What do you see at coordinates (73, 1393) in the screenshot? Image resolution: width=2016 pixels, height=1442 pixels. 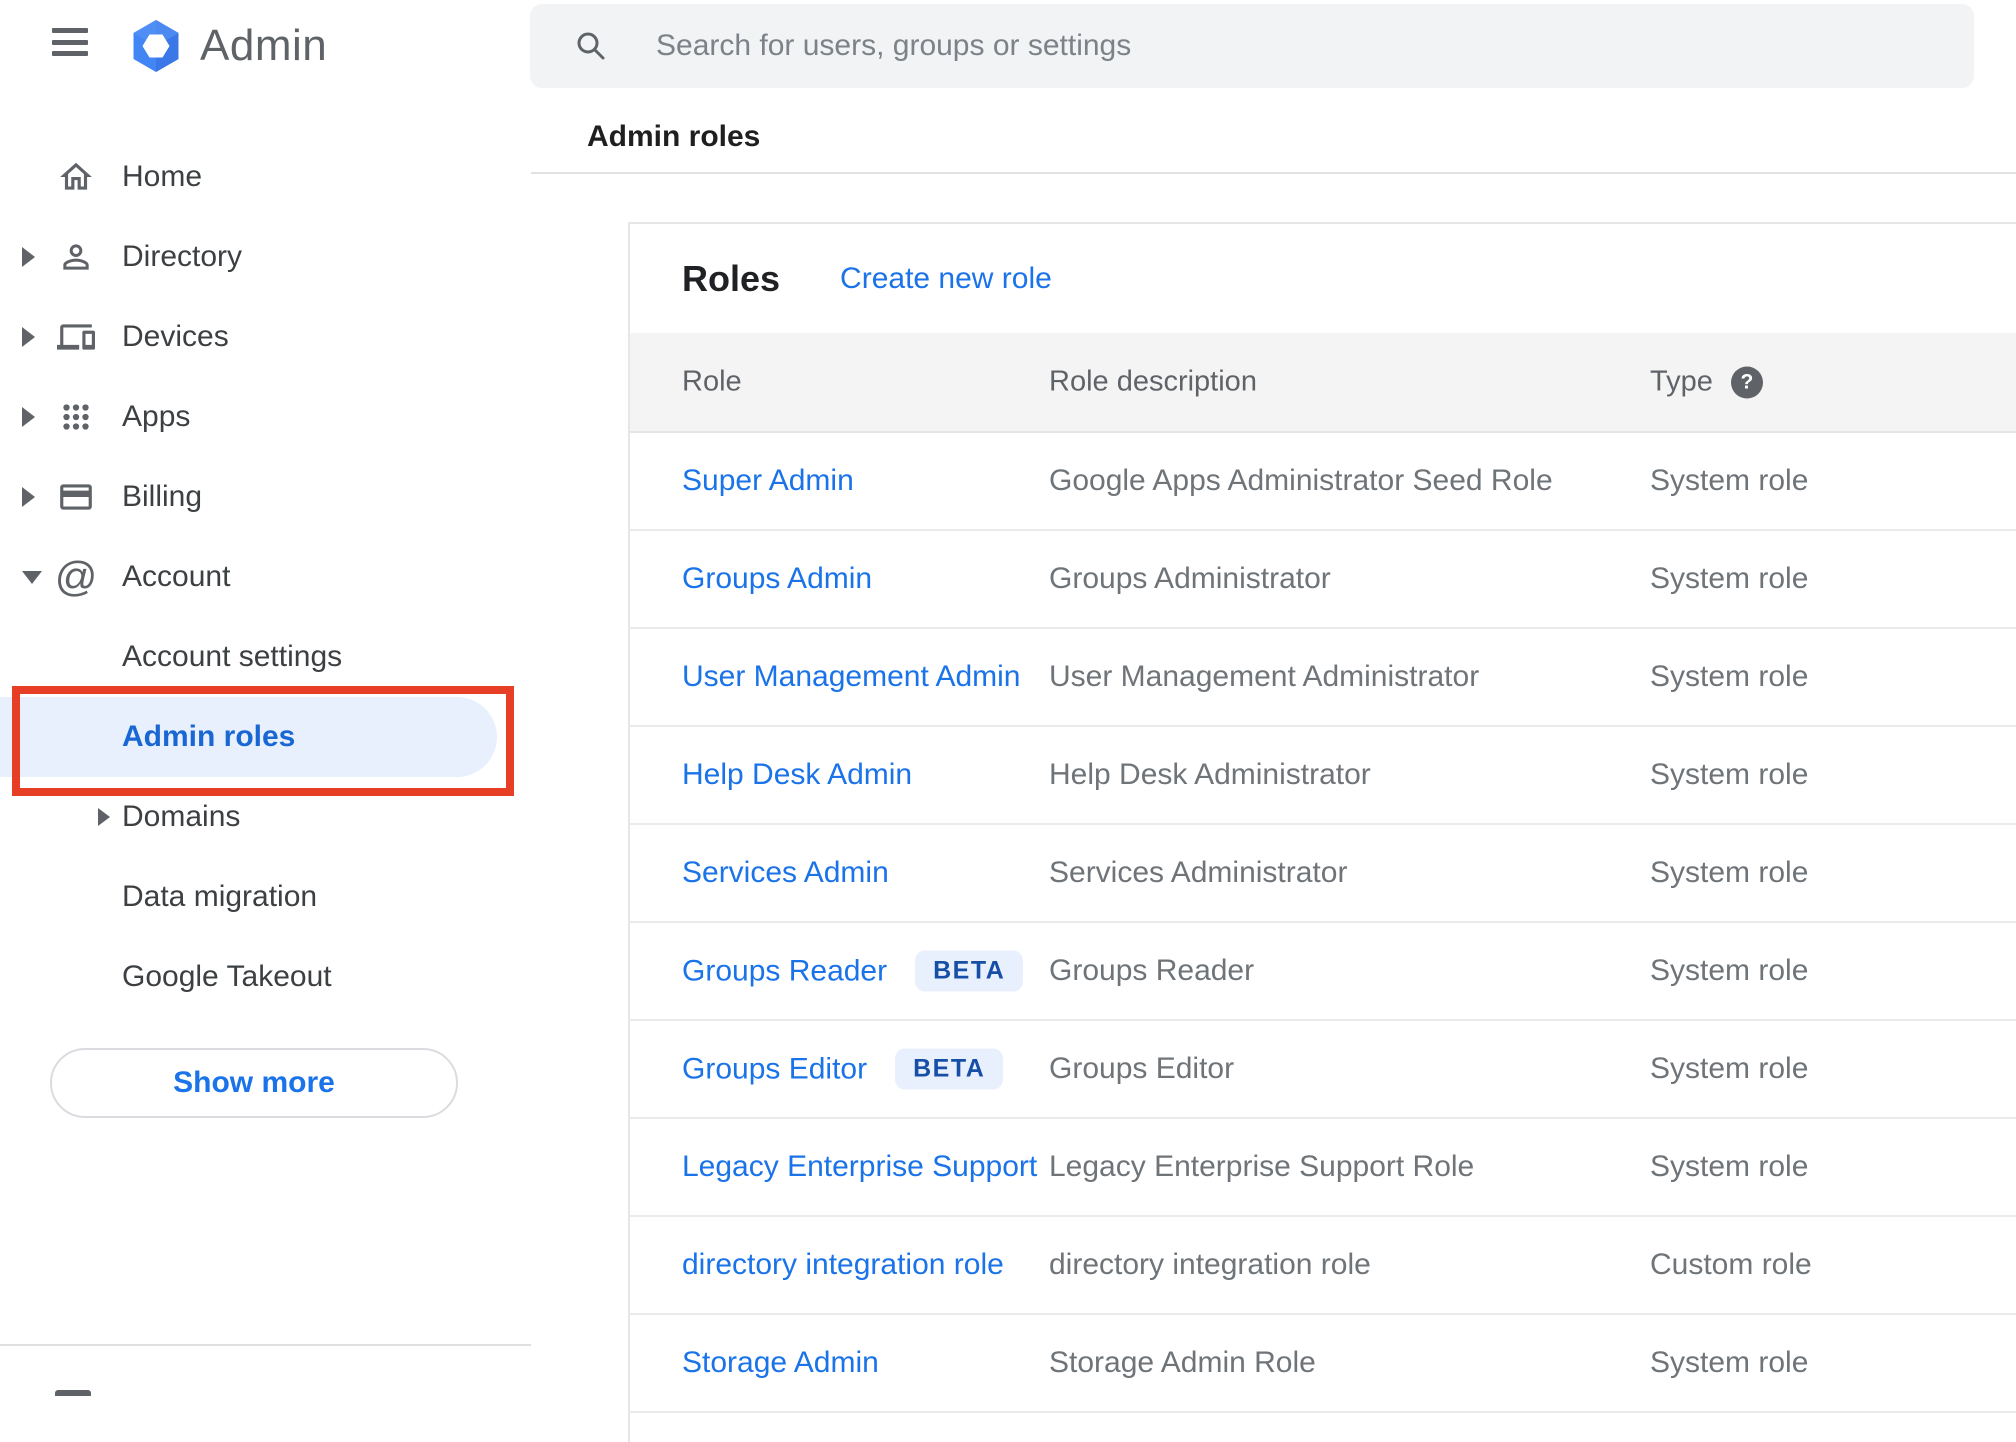 I see `partial-cutoff-icon` at bounding box center [73, 1393].